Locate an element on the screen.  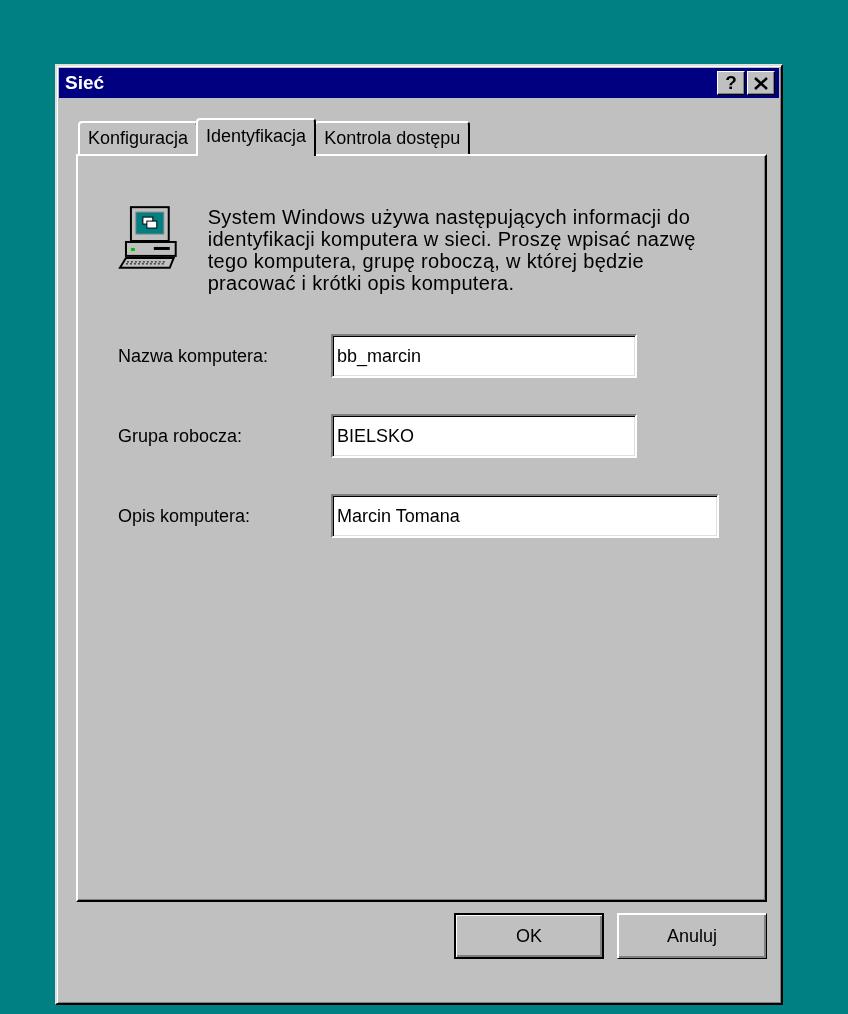
text-field: Marcin Tomana is located at coordinates (525, 516).